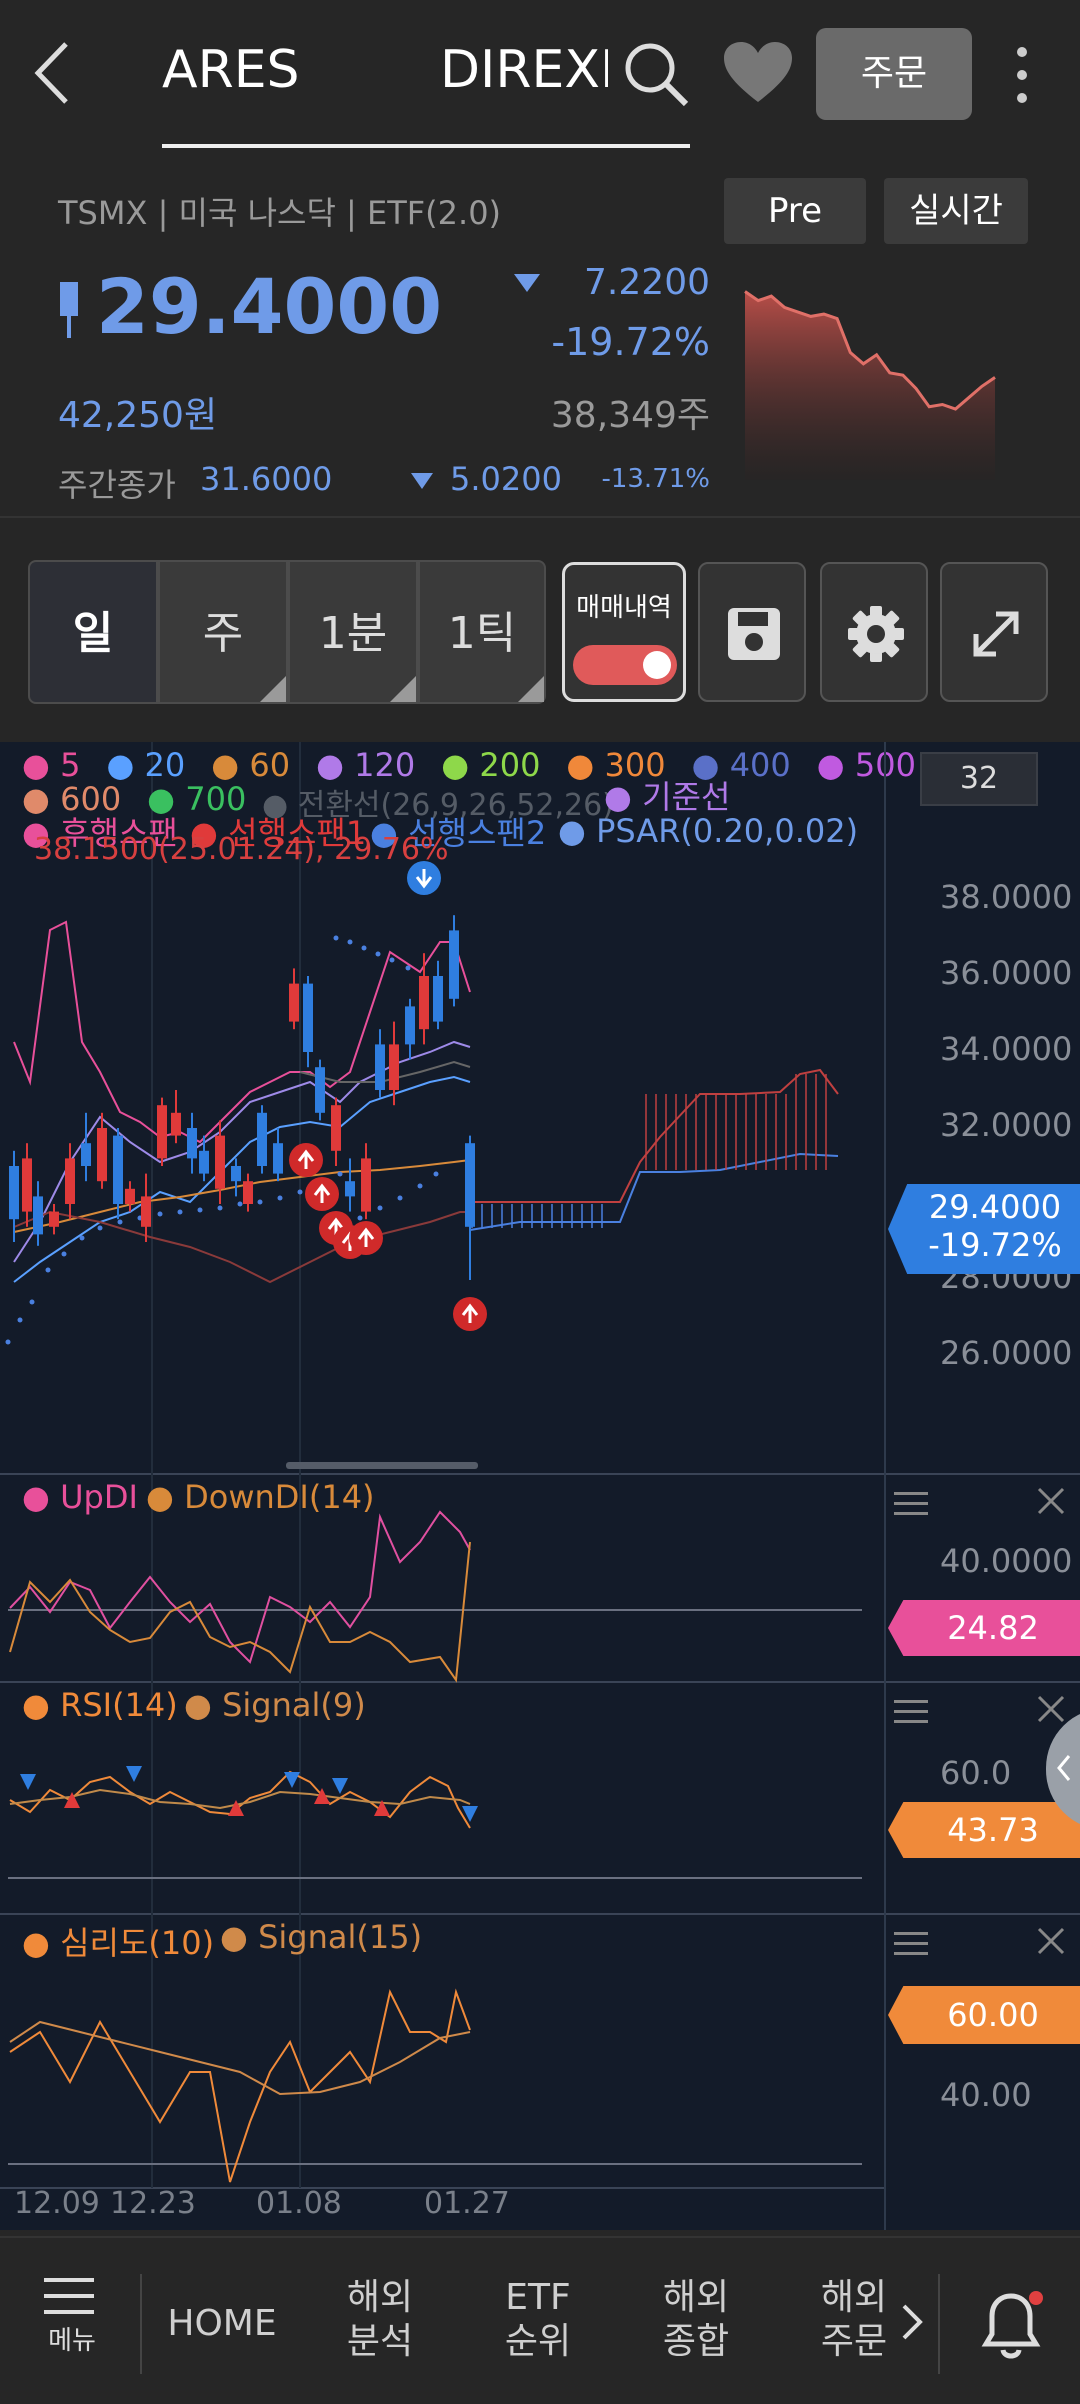 This screenshot has width=1080, height=2404. I want to click on nav-etf-ranking-line2: 순위, so click(538, 2341).